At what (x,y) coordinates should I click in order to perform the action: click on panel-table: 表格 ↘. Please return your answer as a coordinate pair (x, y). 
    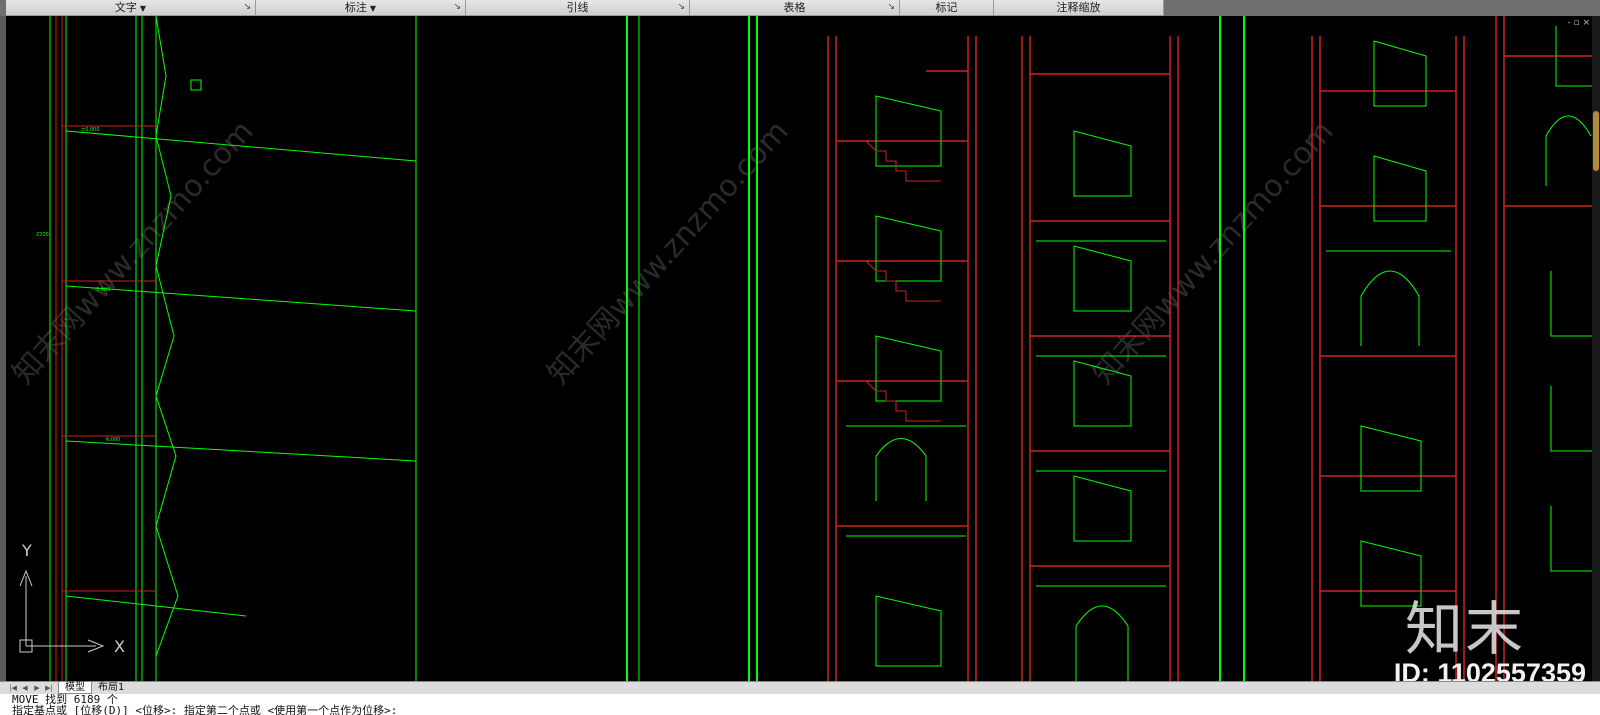
    Looking at the image, I should click on (795, 8).